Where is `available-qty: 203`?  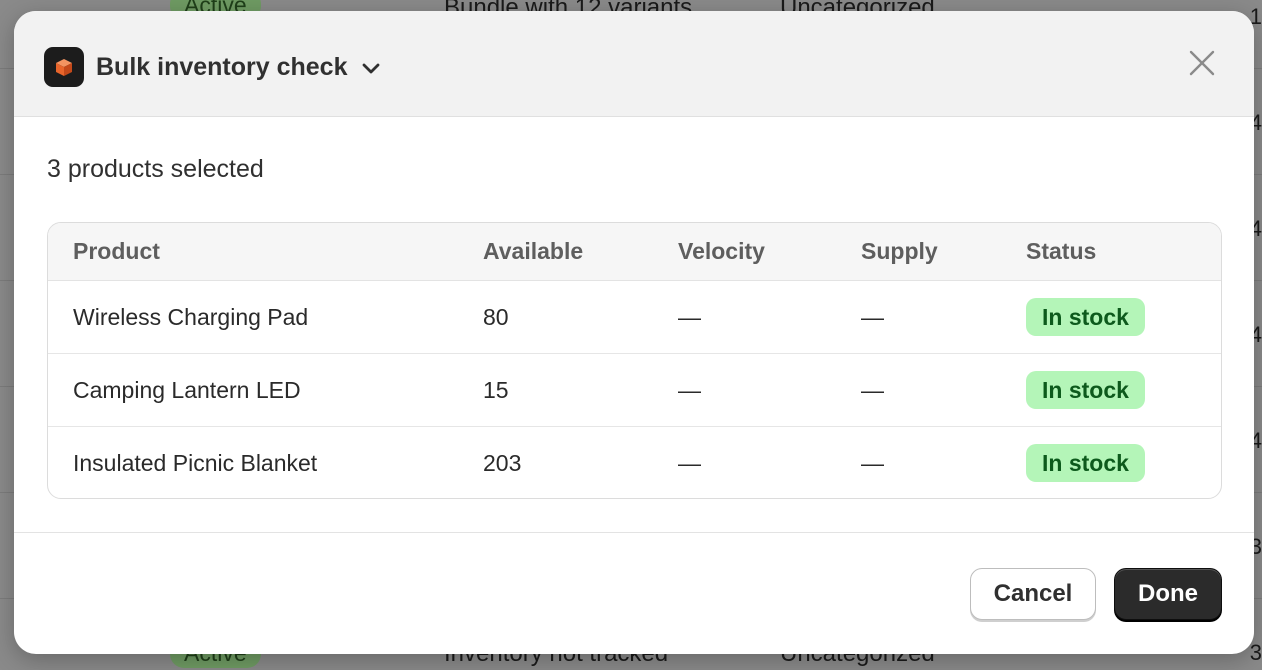
available-qty: 203 is located at coordinates (502, 463).